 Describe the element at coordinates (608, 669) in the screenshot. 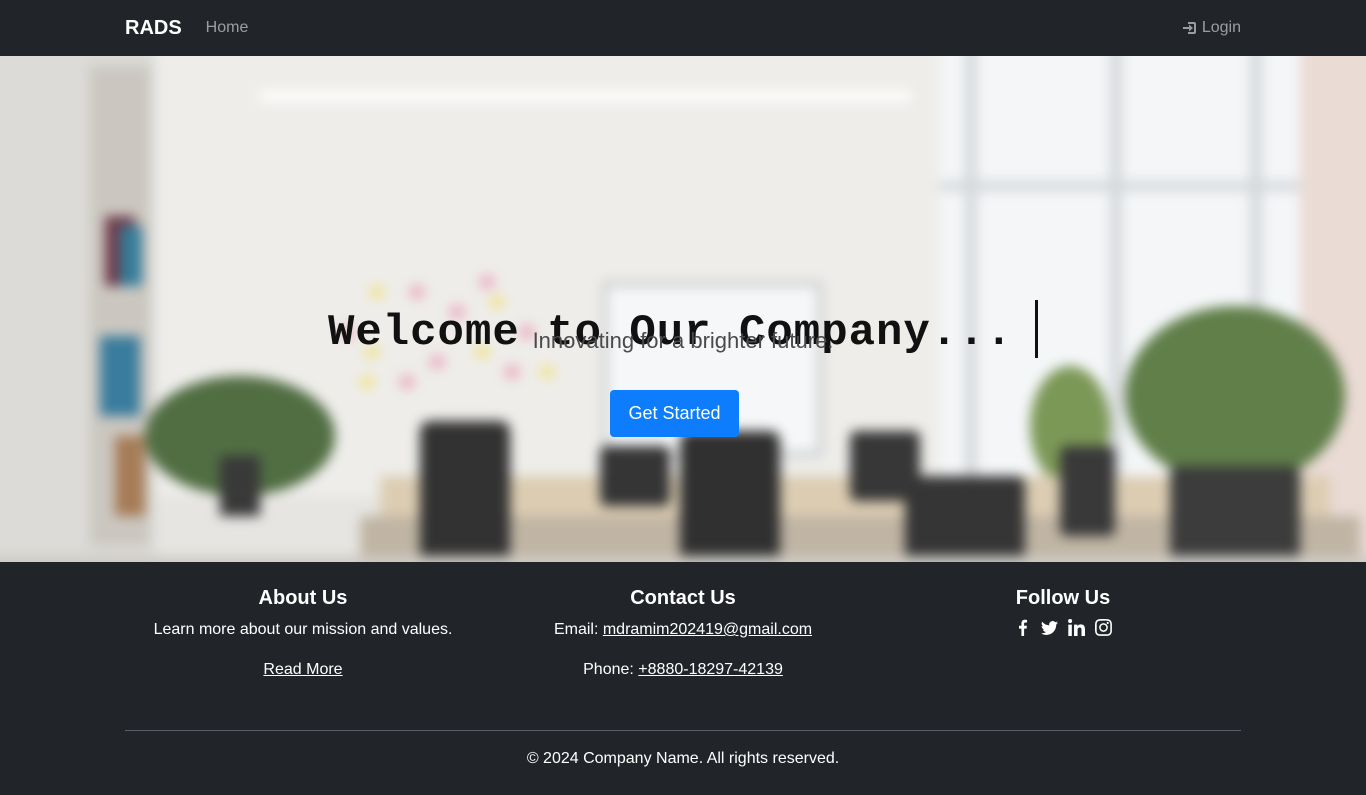

I see `phone-label: Phone:` at that location.